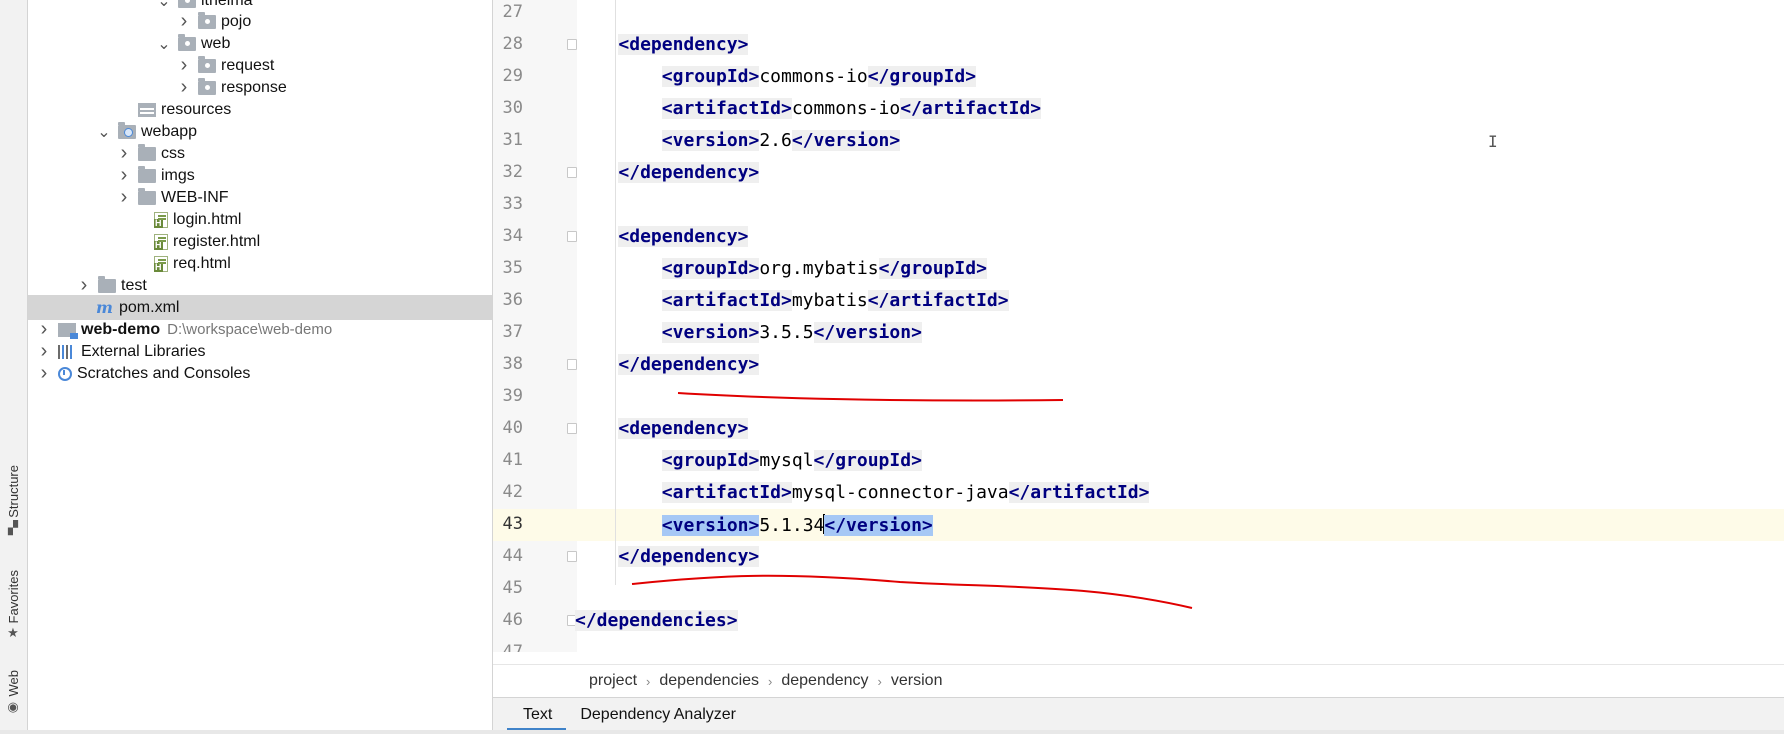 The width and height of the screenshot is (1784, 734). What do you see at coordinates (1138, 621) in the screenshot?
I see `code-line: 46 </dependencies>` at bounding box center [1138, 621].